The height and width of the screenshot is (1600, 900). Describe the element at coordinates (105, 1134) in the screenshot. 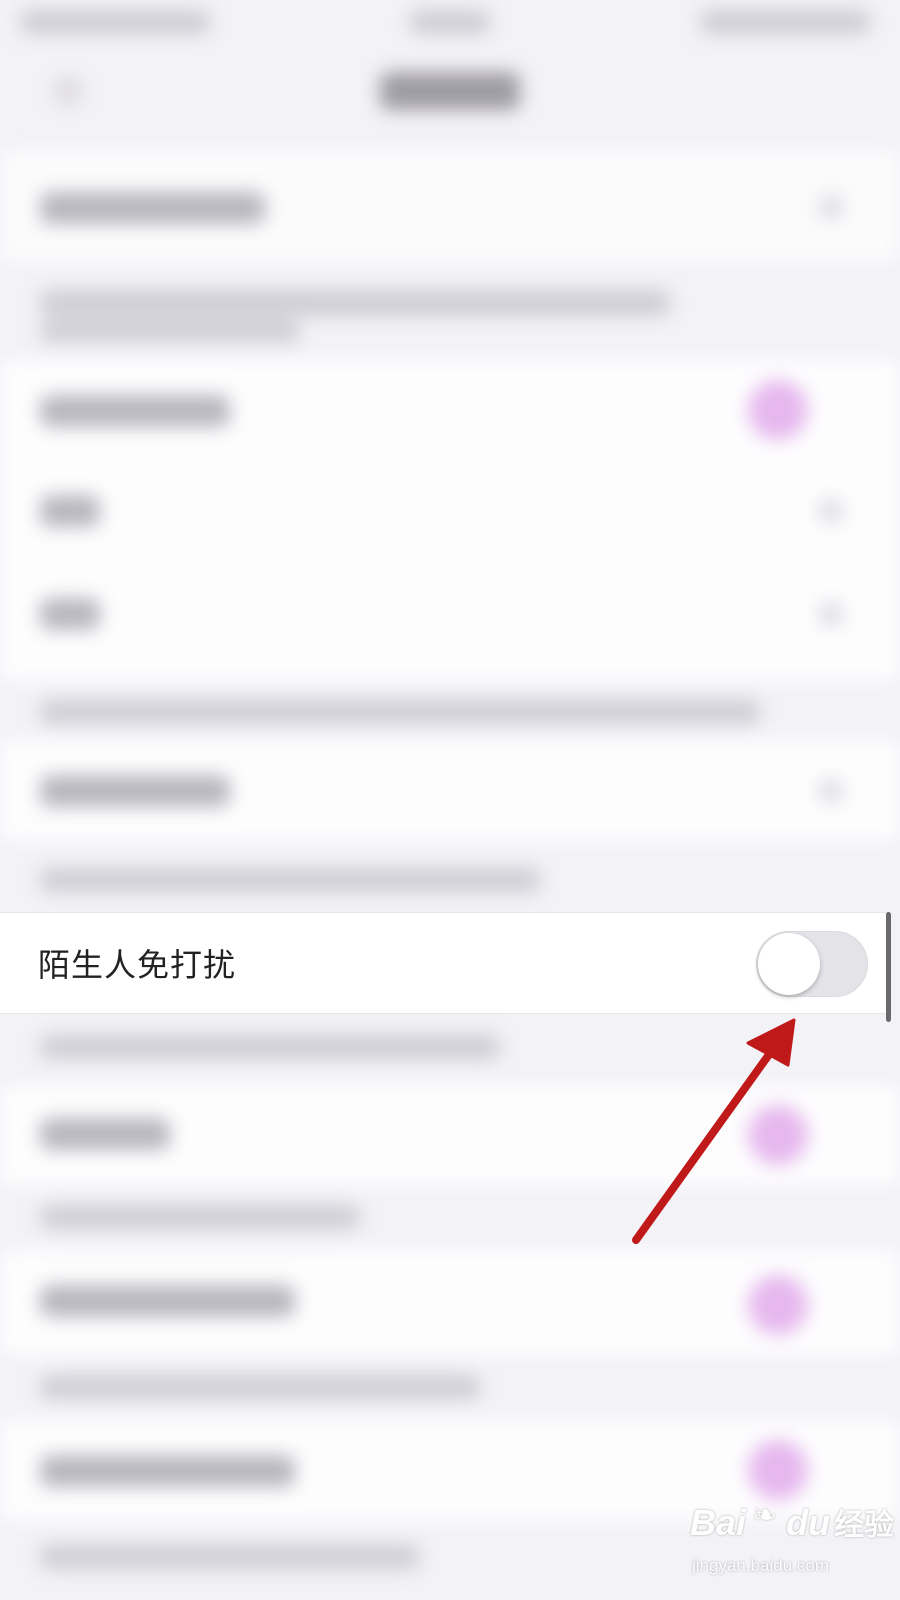

I see `settings-row-6-label` at that location.